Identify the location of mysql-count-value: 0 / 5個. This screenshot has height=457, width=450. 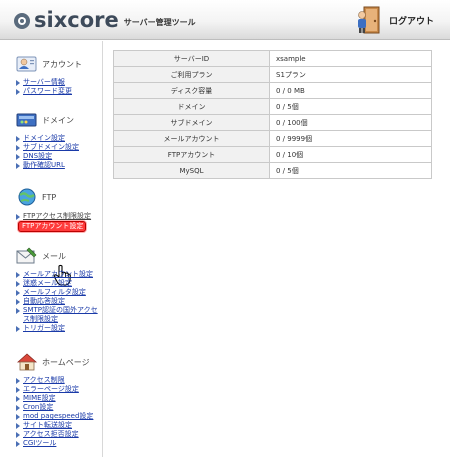
(350, 170).